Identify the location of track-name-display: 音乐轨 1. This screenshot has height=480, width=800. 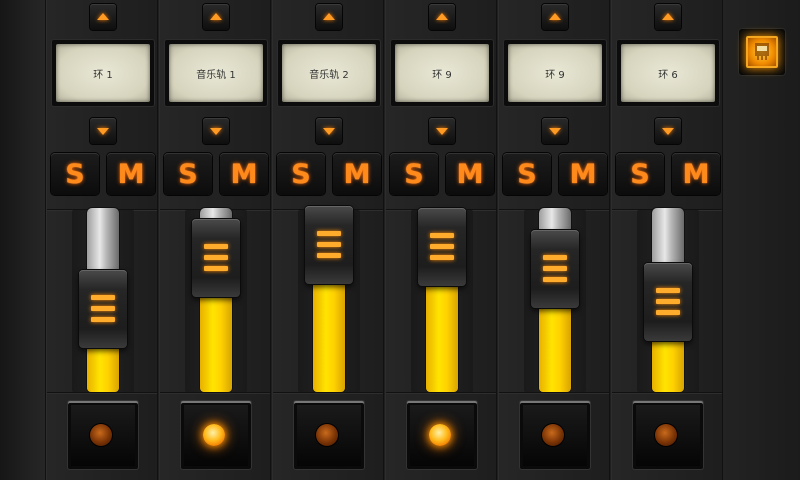
(216, 73).